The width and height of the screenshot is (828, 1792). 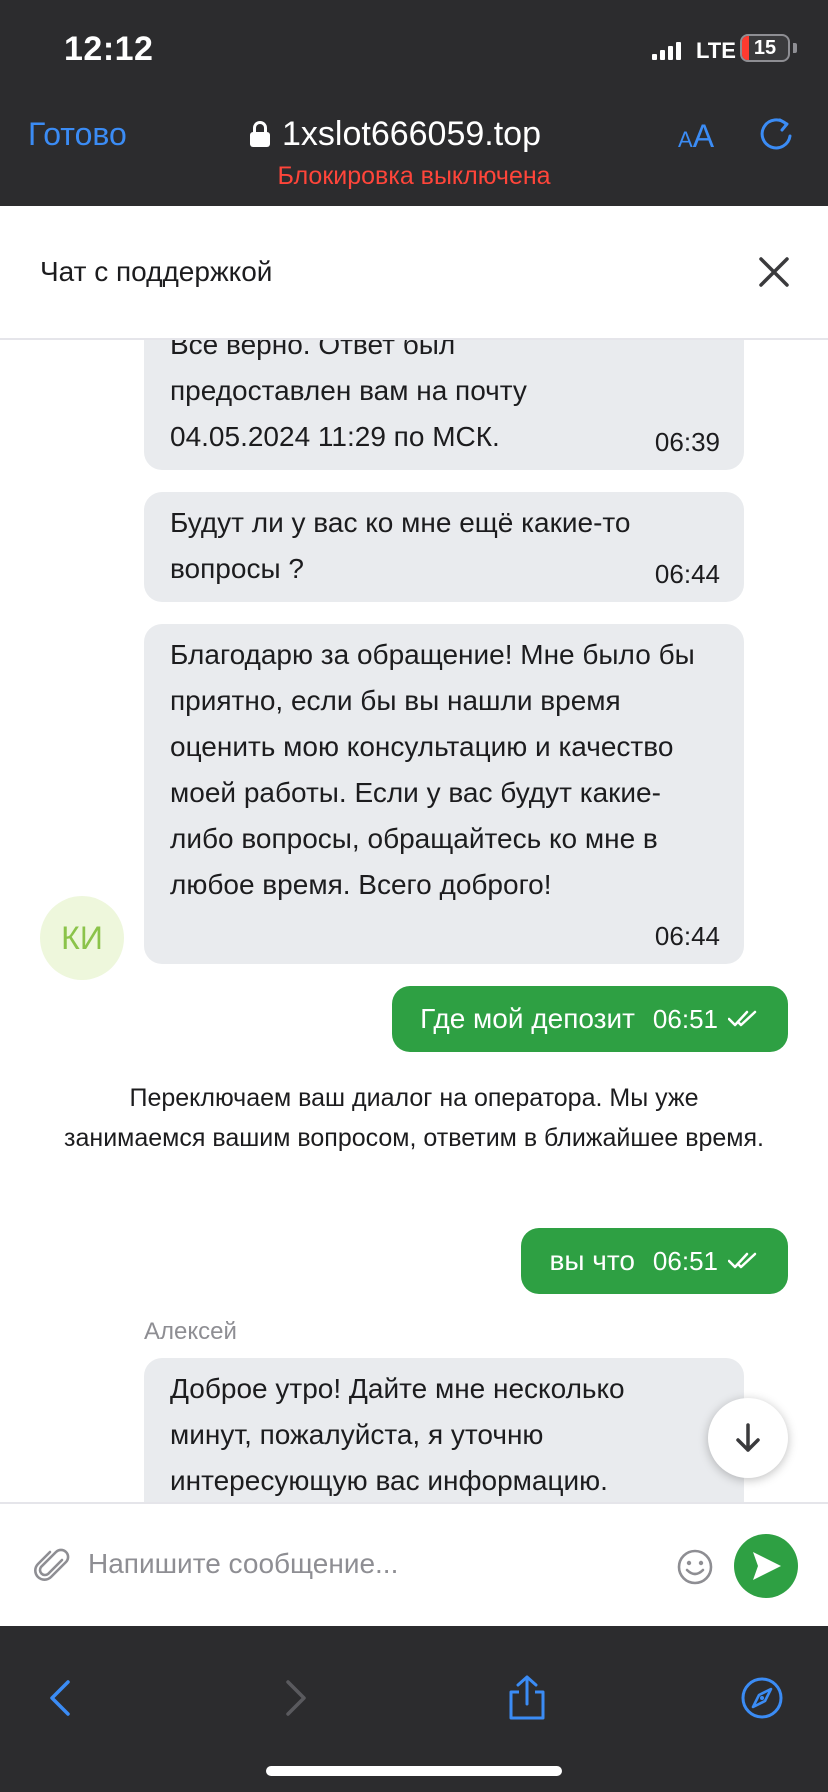 What do you see at coordinates (703, 136) in the screenshot?
I see `text-size-big-glyph: A` at bounding box center [703, 136].